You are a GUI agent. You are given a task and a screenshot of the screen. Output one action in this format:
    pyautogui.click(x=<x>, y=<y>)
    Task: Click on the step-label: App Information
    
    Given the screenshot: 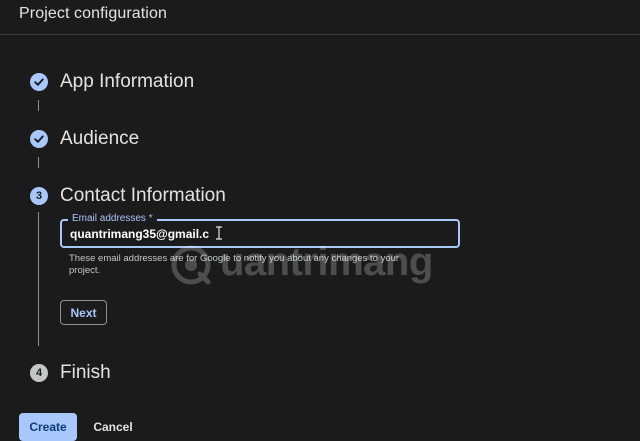 What is the action you would take?
    pyautogui.click(x=127, y=81)
    